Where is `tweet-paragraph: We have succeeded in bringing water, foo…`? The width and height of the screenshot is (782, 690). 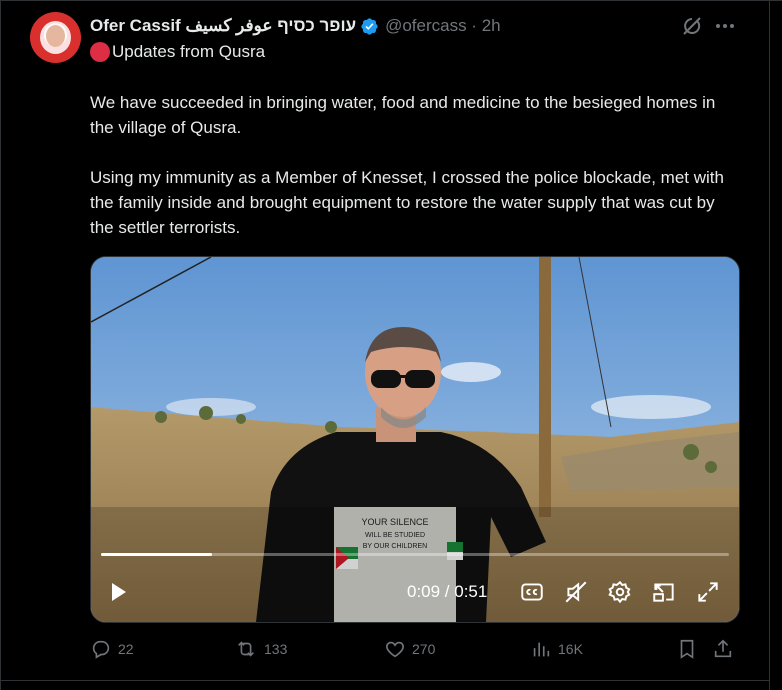 tweet-paragraph: We have succeeded in bringing water, foo… is located at coordinates (403, 115).